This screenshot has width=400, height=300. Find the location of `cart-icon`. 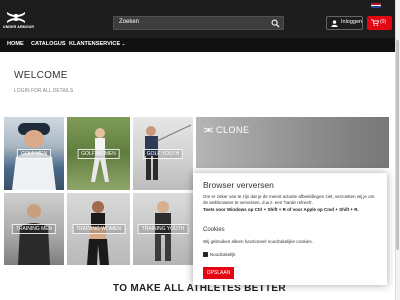

cart-icon is located at coordinates (375, 22).